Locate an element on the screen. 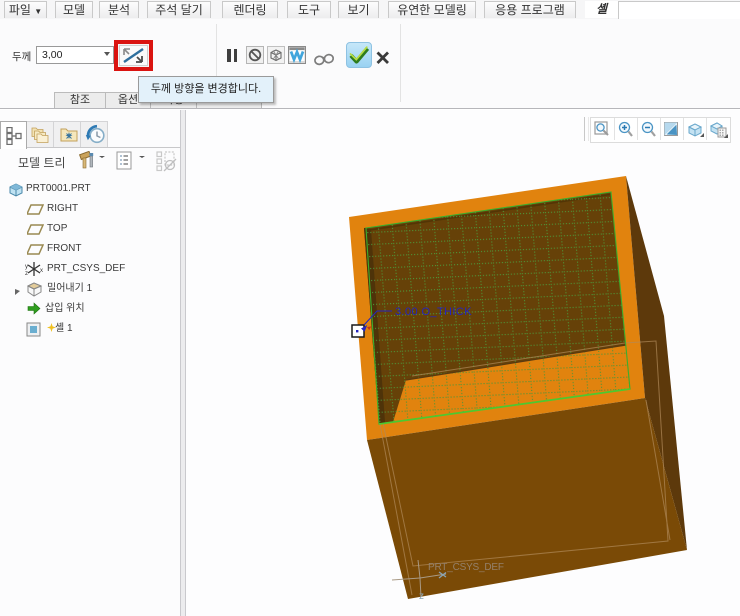 The height and width of the screenshot is (616, 740). svg-text: 3.00 O_THICK is located at coordinates (433, 312).